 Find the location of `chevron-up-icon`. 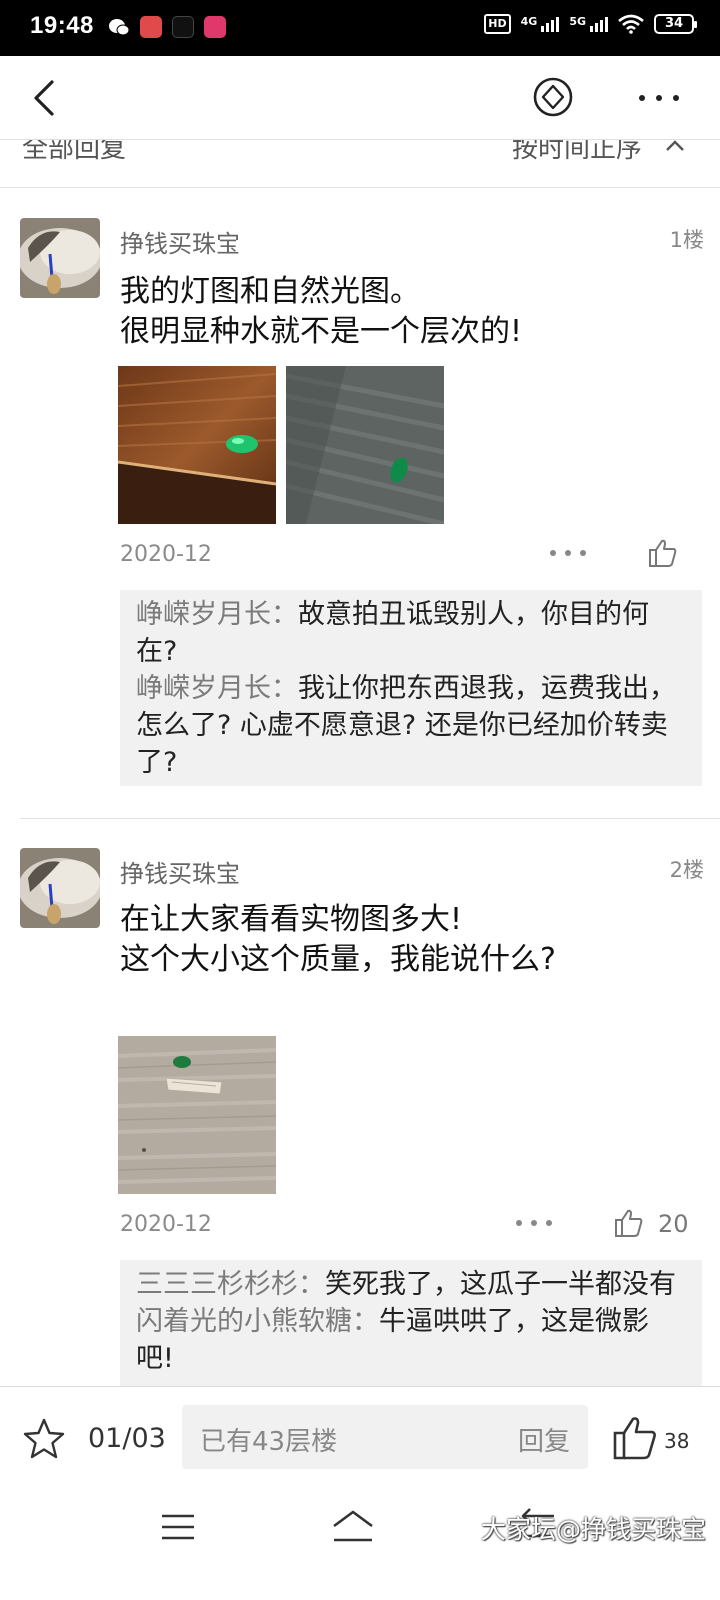

chevron-up-icon is located at coordinates (675, 147).